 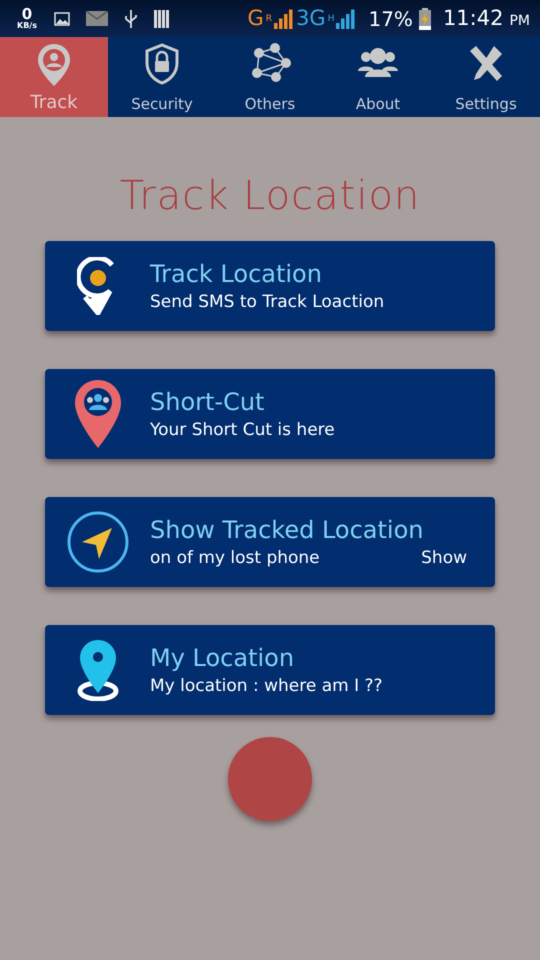 I want to click on nav-tab: Others, so click(x=270, y=77).